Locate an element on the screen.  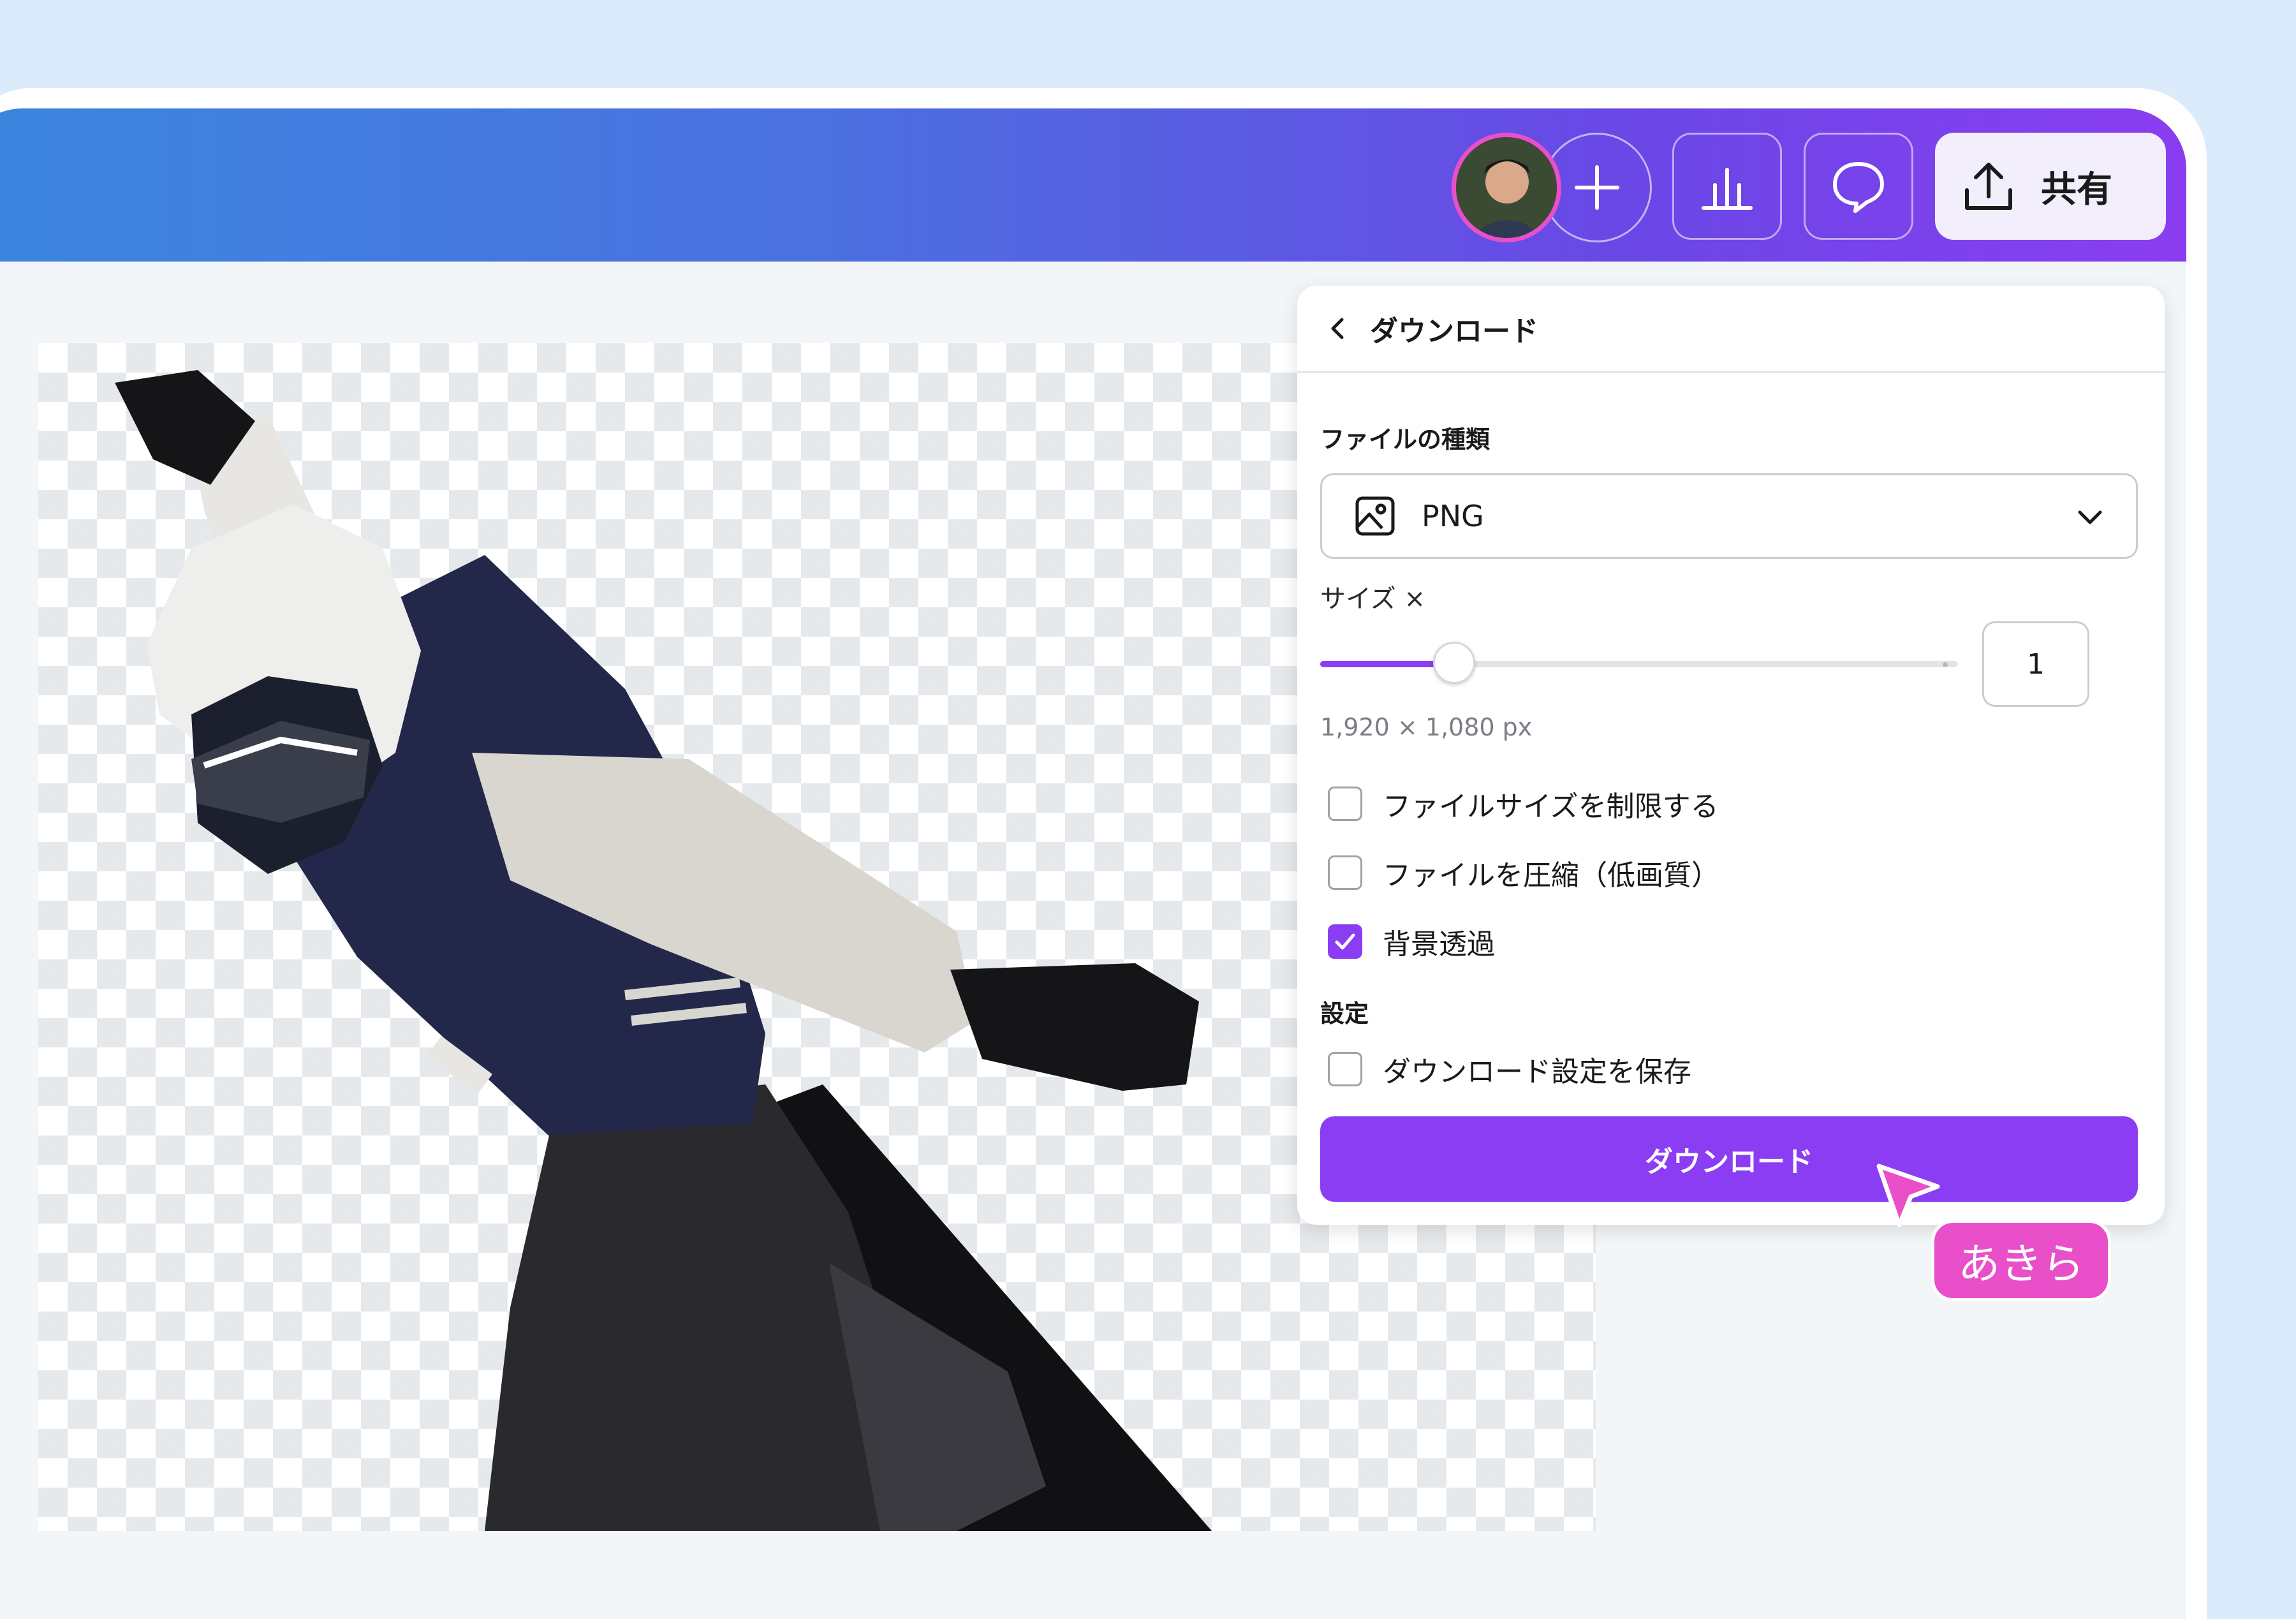
option-label: ダウンロード設定を保存 is located at coordinates (1537, 1072).